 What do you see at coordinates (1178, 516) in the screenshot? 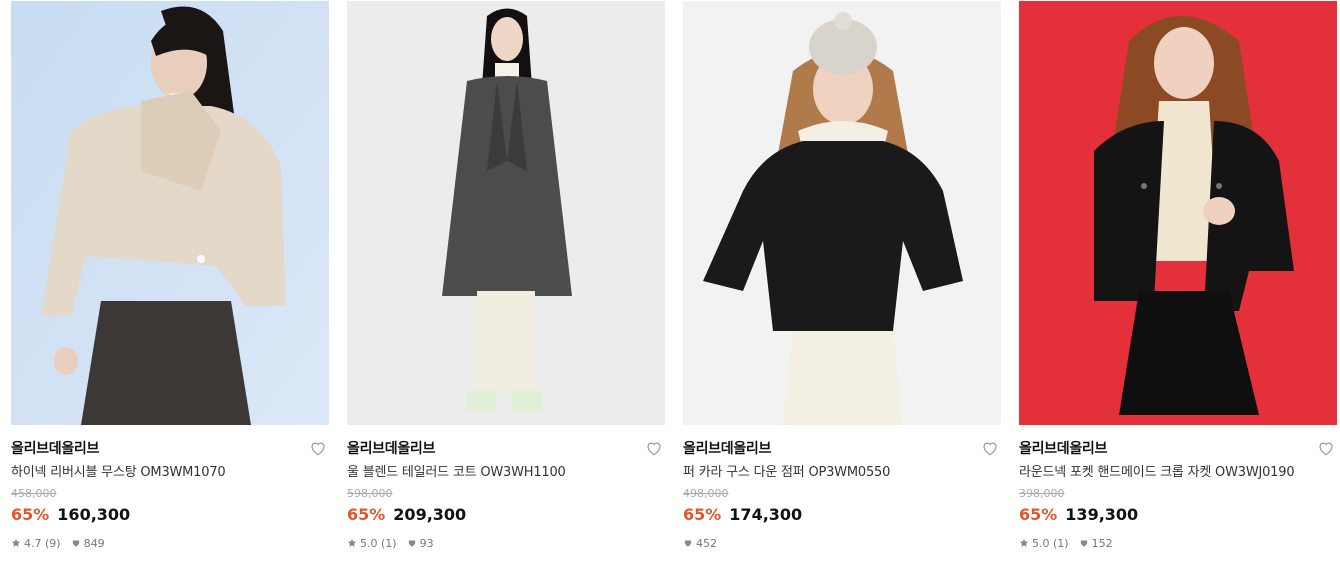
I see `price-row: 65% 139,300` at bounding box center [1178, 516].